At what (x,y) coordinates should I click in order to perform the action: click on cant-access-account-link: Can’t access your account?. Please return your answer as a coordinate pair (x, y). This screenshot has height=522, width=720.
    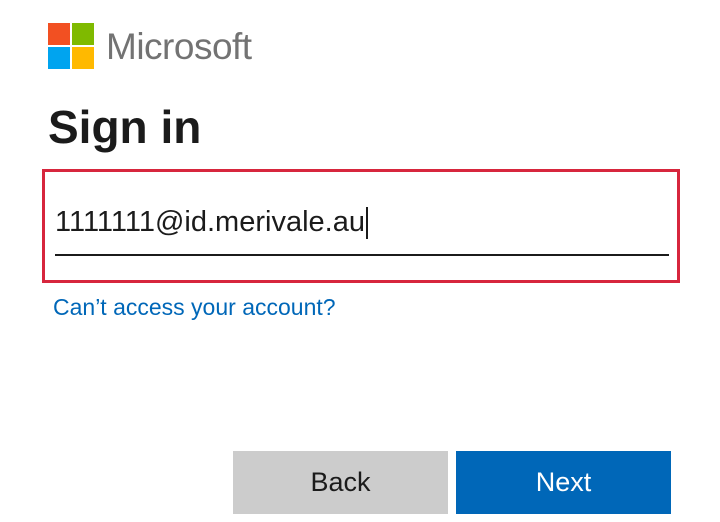
    Looking at the image, I should click on (194, 307).